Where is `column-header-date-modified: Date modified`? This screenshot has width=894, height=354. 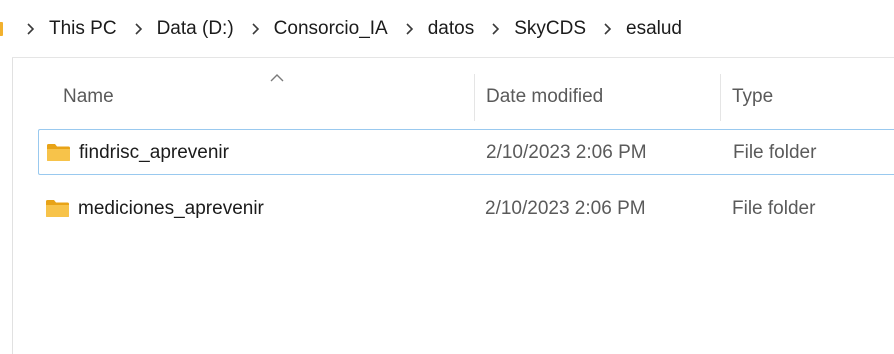 column-header-date-modified: Date modified is located at coordinates (544, 97).